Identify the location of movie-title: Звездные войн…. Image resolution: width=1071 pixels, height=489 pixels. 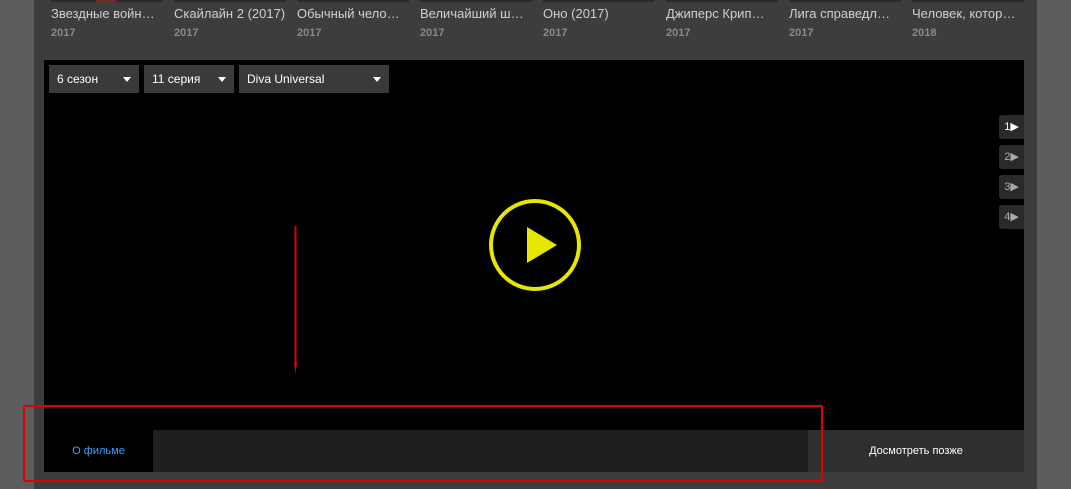
(107, 13).